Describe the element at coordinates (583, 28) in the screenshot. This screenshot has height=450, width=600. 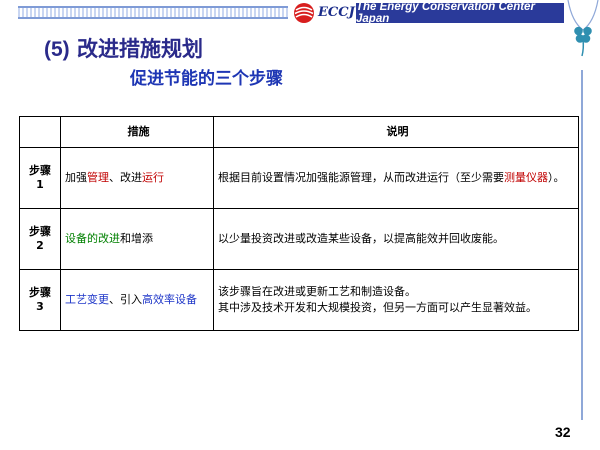
I see `clover-icon` at that location.